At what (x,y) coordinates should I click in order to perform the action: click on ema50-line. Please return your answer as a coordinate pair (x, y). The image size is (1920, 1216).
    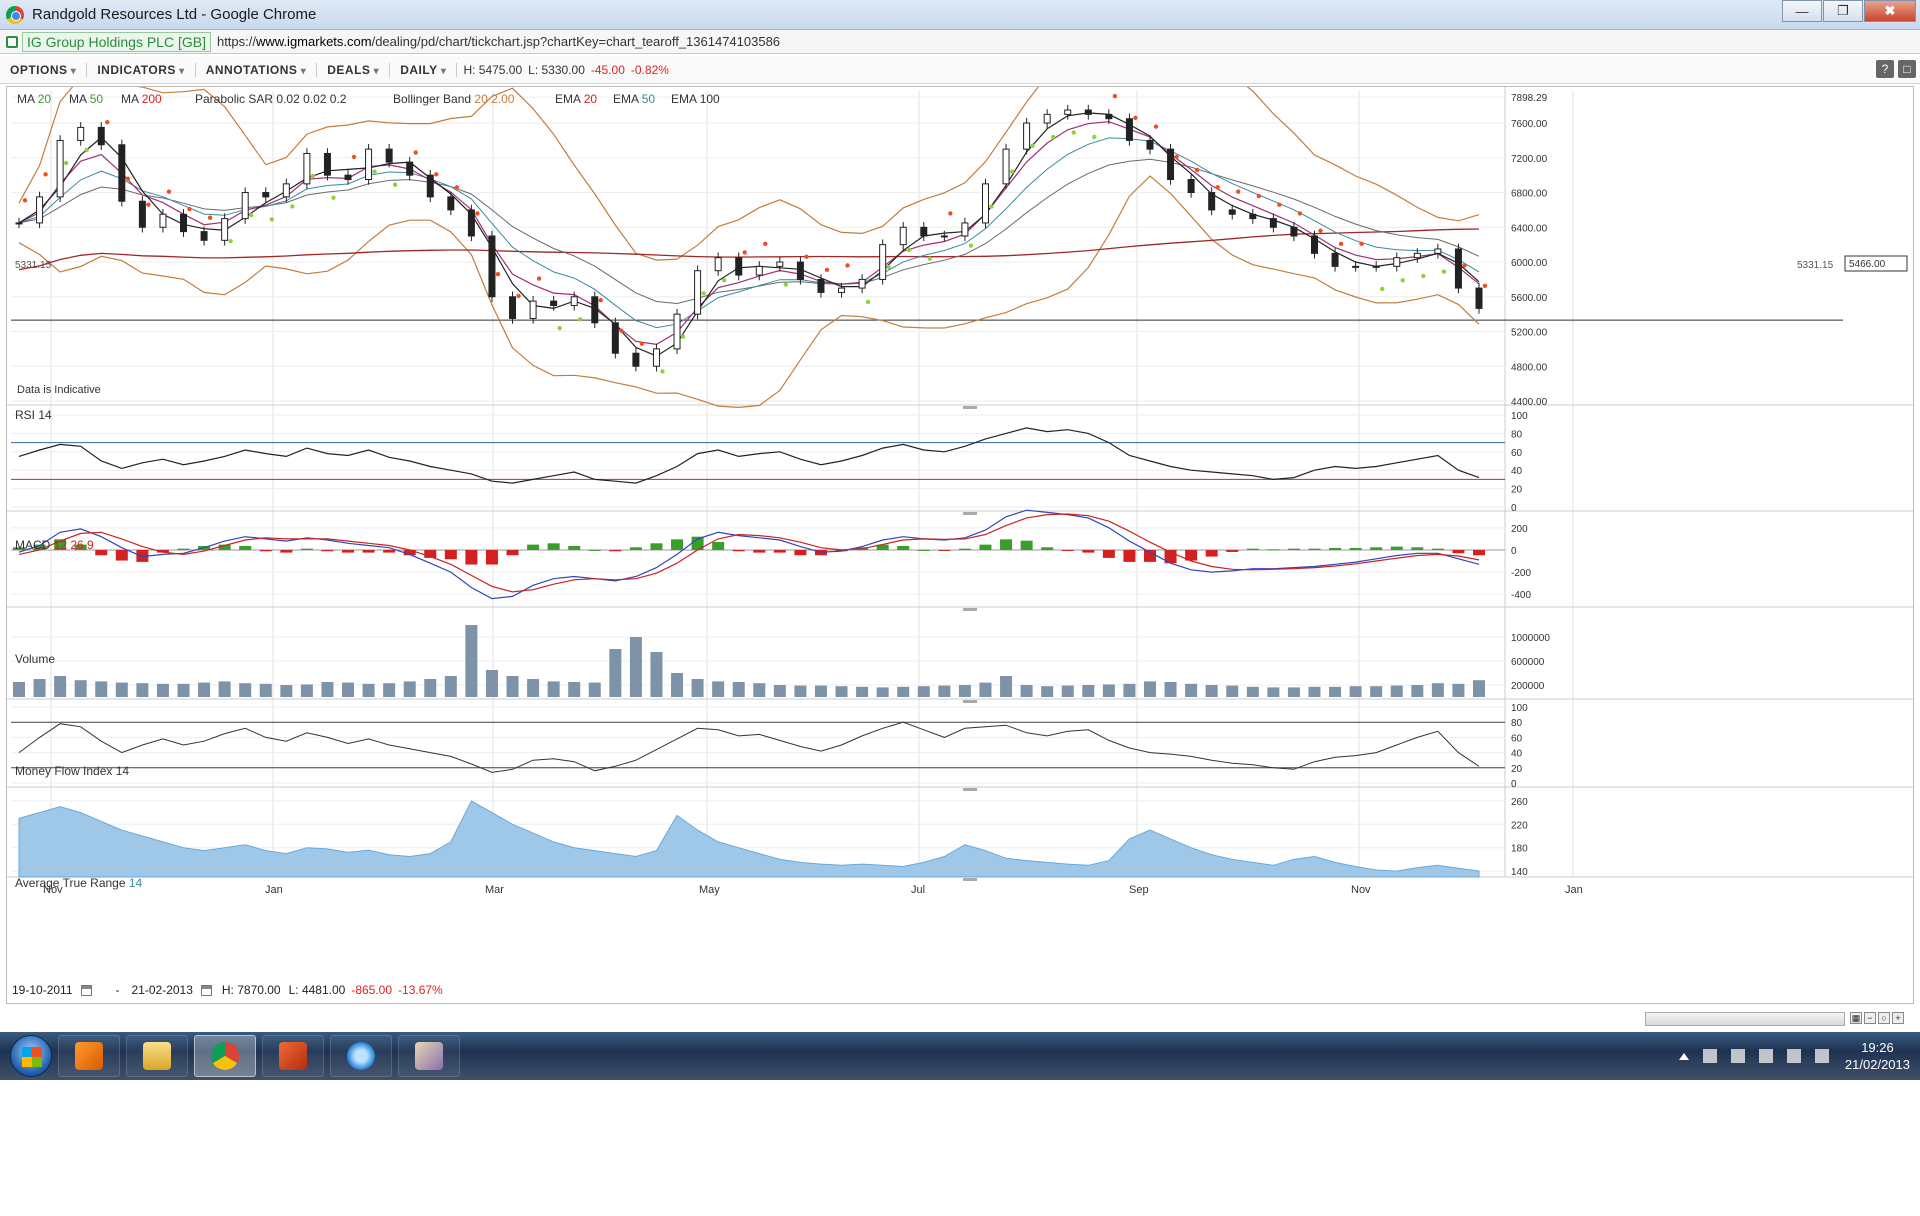
    Looking at the image, I should click on (749, 233).